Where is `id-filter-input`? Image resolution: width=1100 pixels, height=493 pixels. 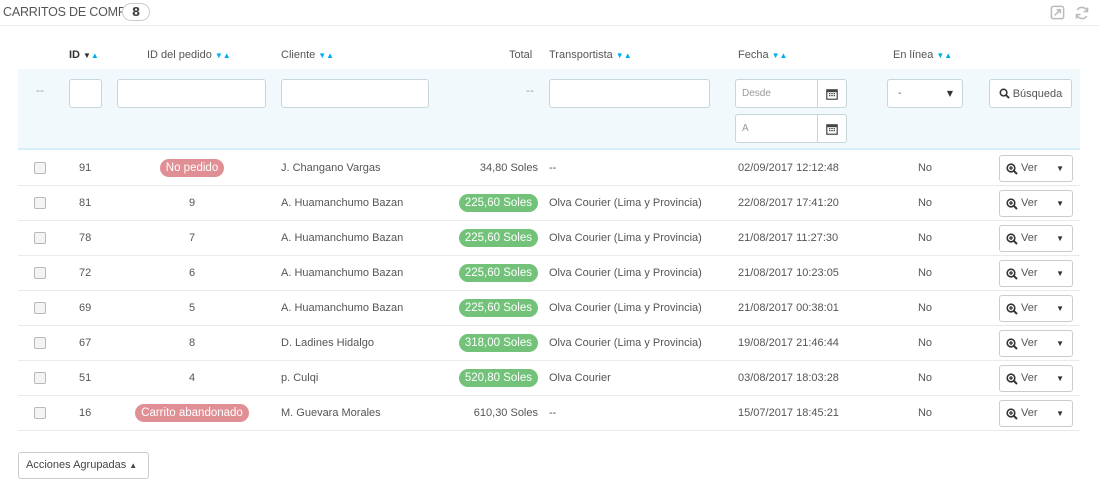 id-filter-input is located at coordinates (85, 93).